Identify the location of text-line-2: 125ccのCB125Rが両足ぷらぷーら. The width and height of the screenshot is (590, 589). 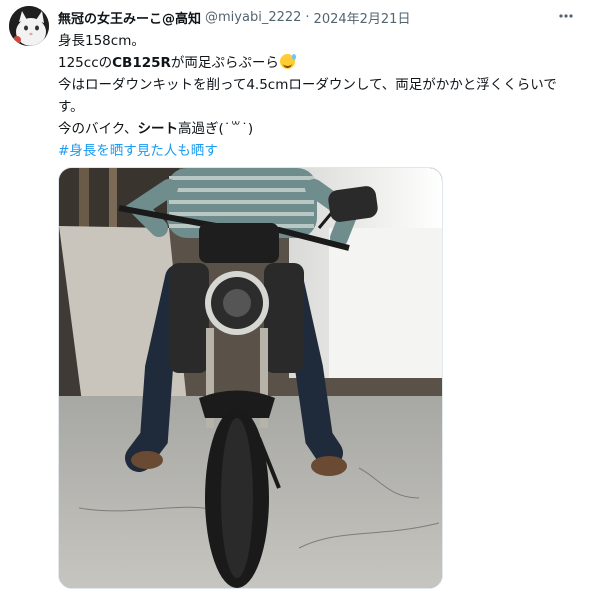
(318, 63).